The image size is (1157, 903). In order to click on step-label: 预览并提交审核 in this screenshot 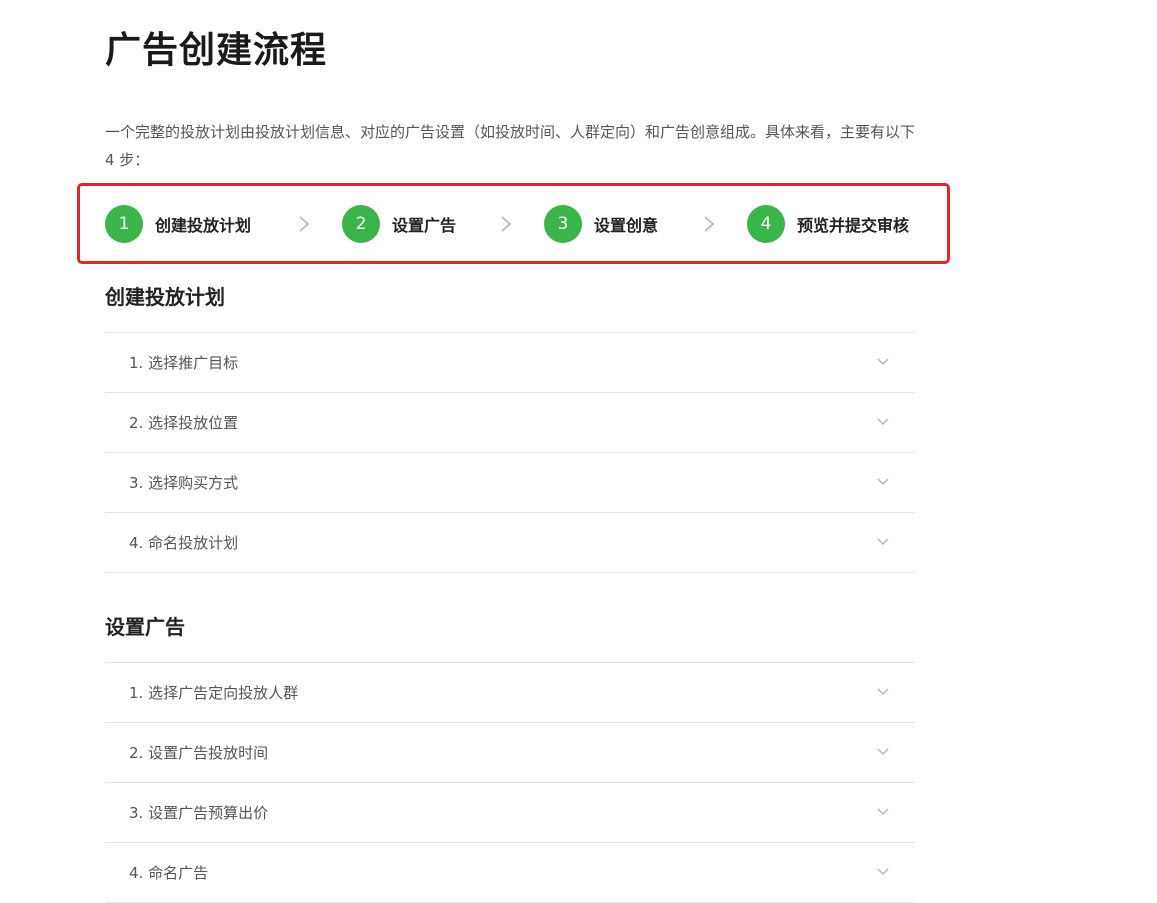, I will do `click(853, 225)`.